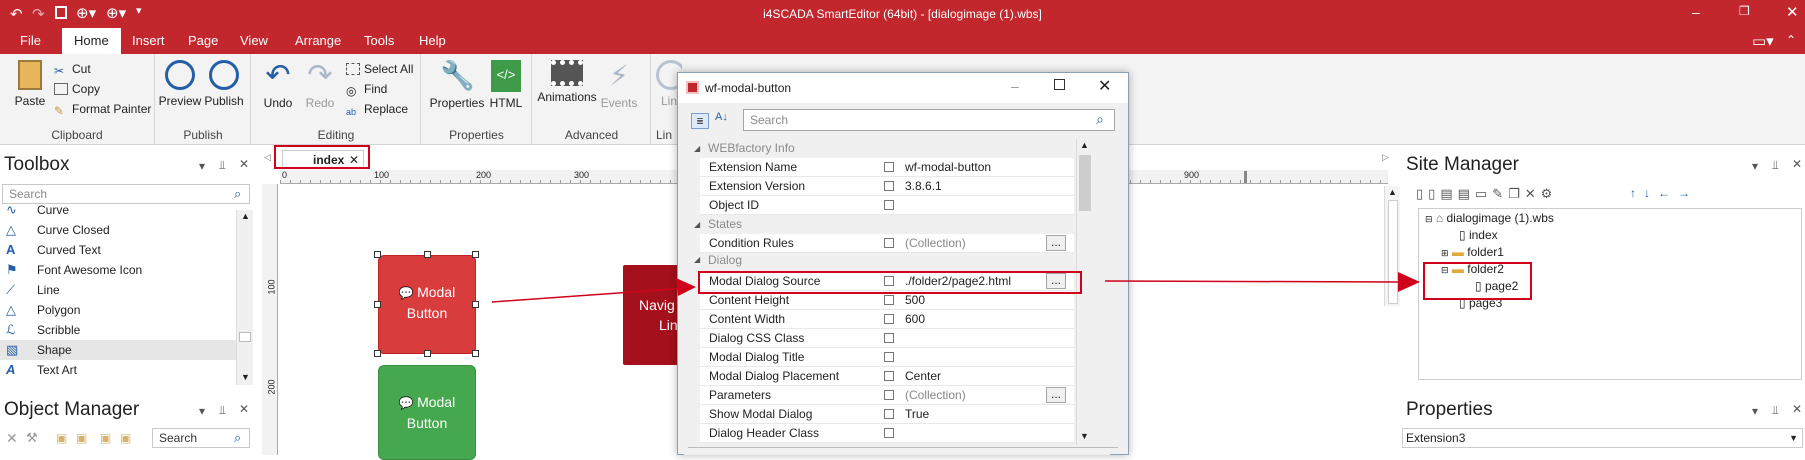 The height and width of the screenshot is (460, 1805). What do you see at coordinates (126, 250) in the screenshot?
I see `toolbox-item-curved-text: A Curved Text` at bounding box center [126, 250].